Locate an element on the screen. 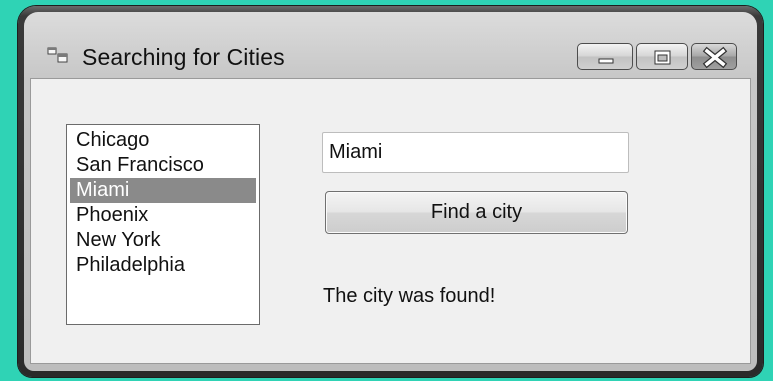  caption-buttons is located at coordinates (657, 57).